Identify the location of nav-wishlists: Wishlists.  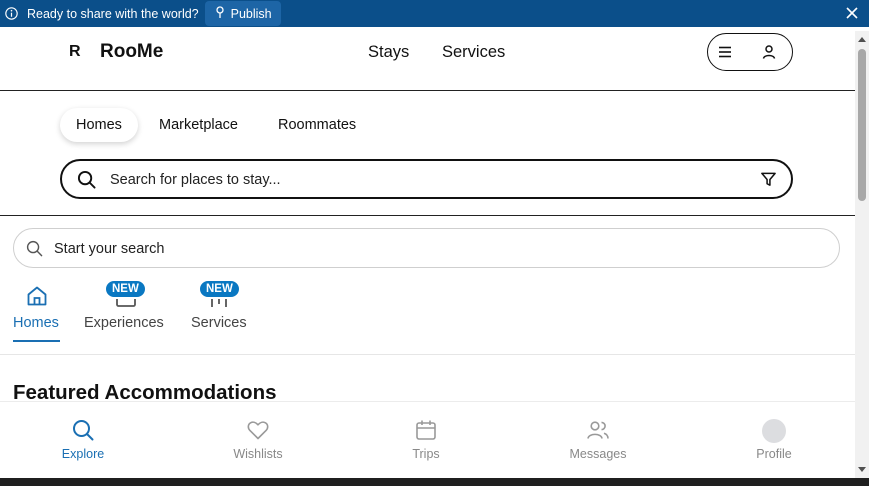
(258, 440).